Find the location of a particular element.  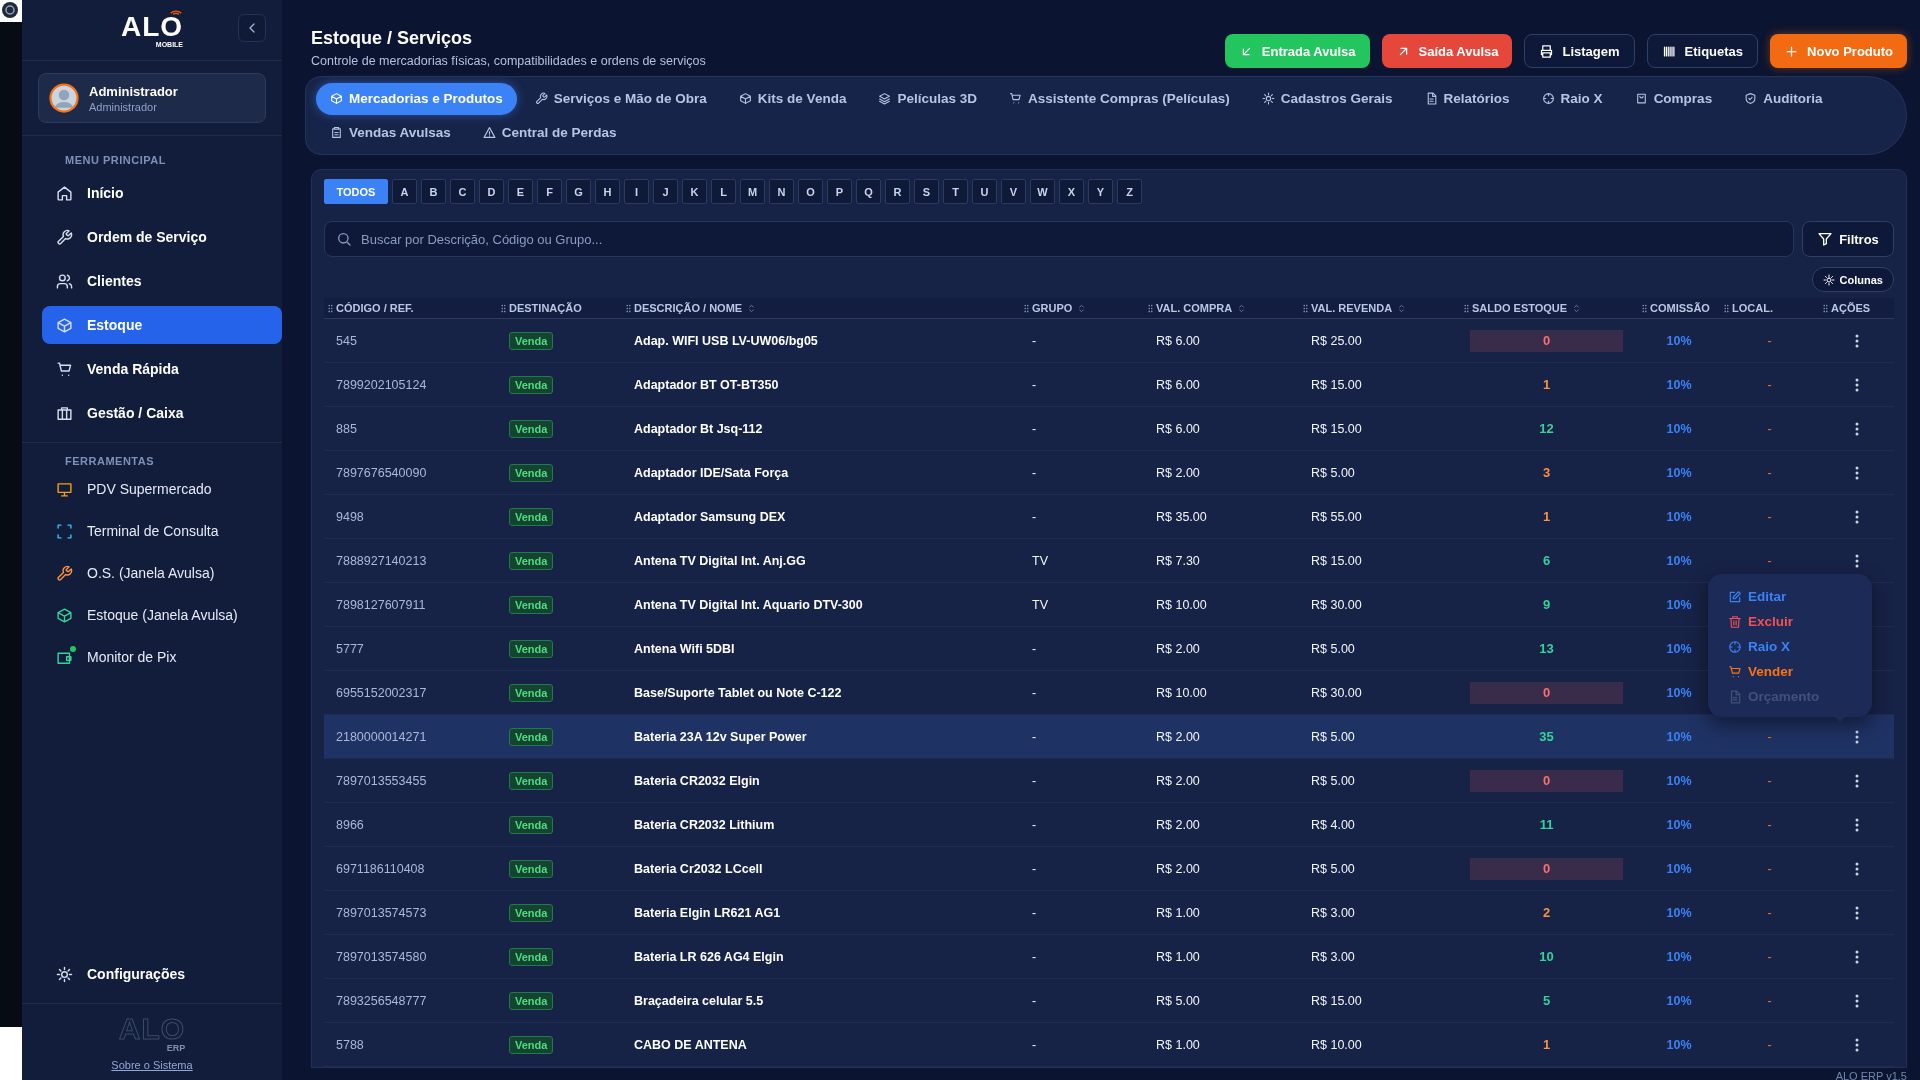

tab: Serviços e Mão de Obra is located at coordinates (620, 98).